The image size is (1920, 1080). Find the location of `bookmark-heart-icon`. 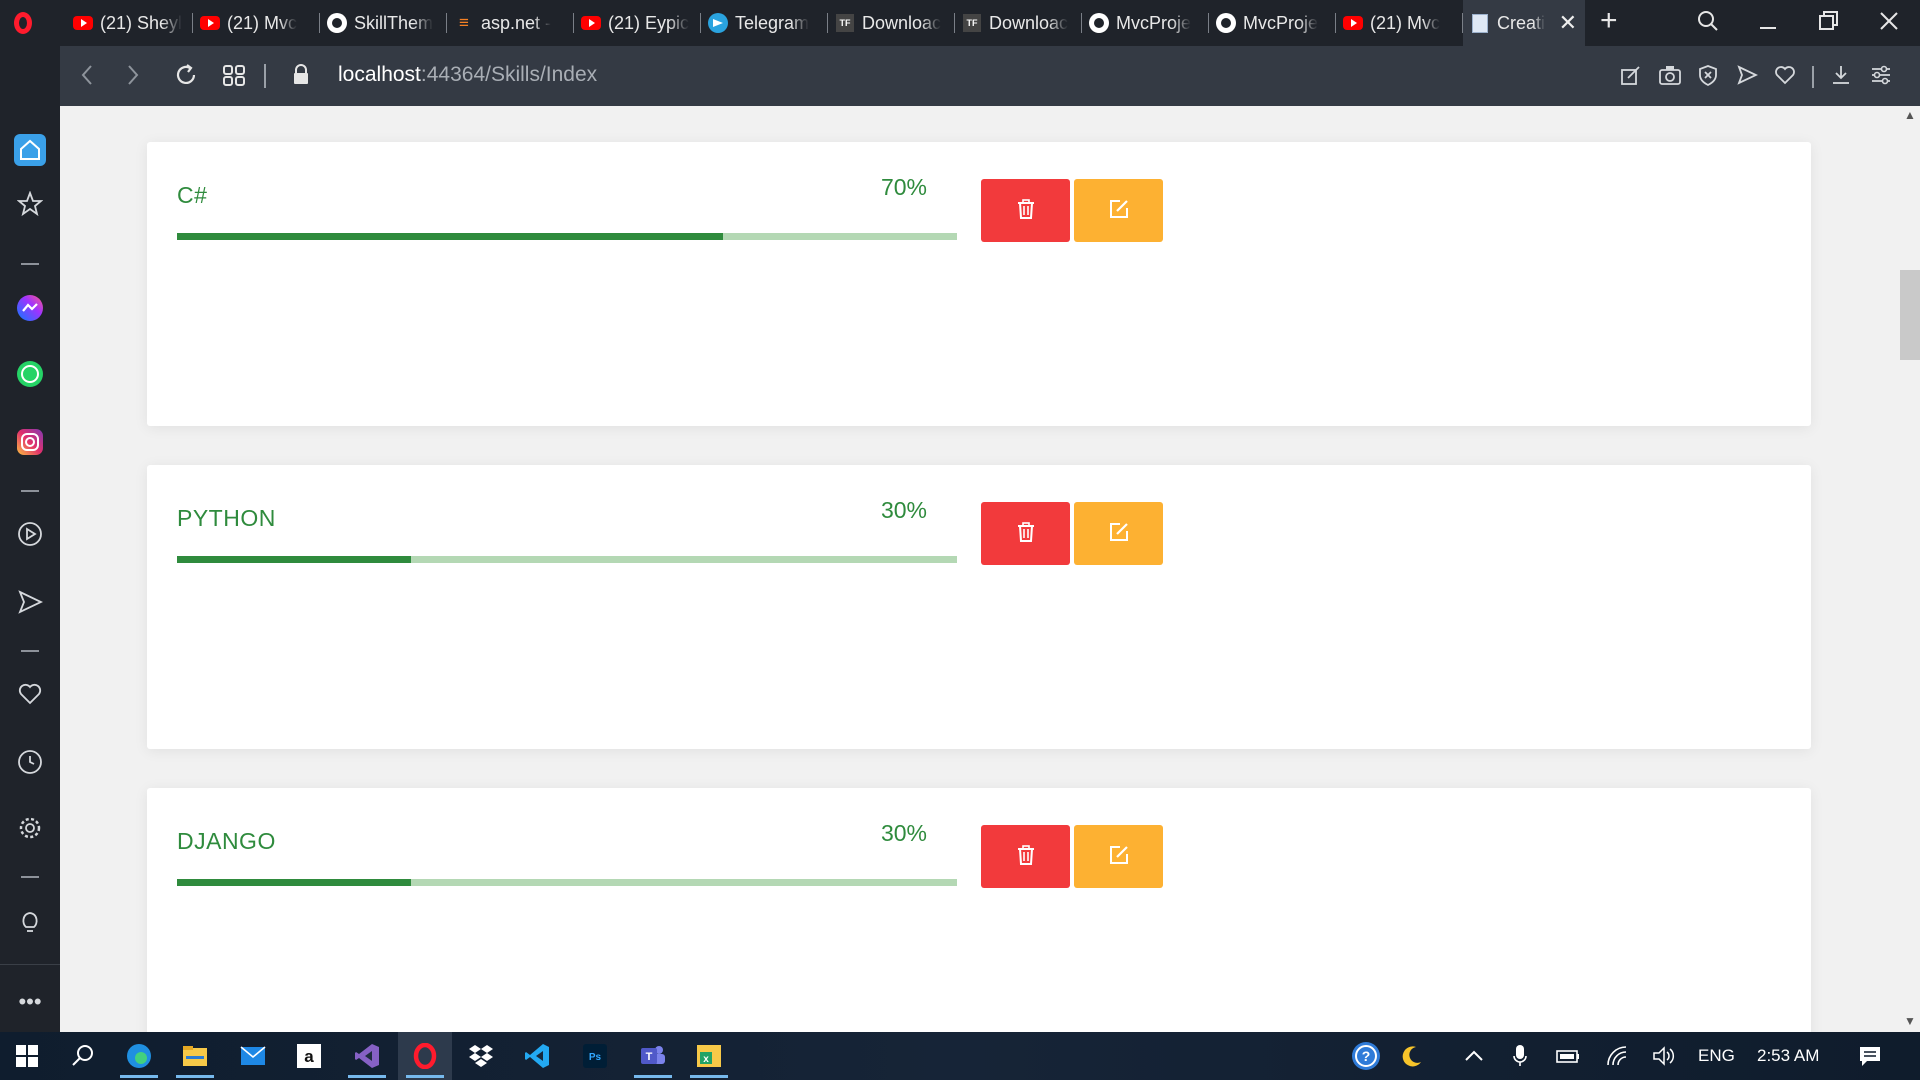

bookmark-heart-icon is located at coordinates (1785, 77).